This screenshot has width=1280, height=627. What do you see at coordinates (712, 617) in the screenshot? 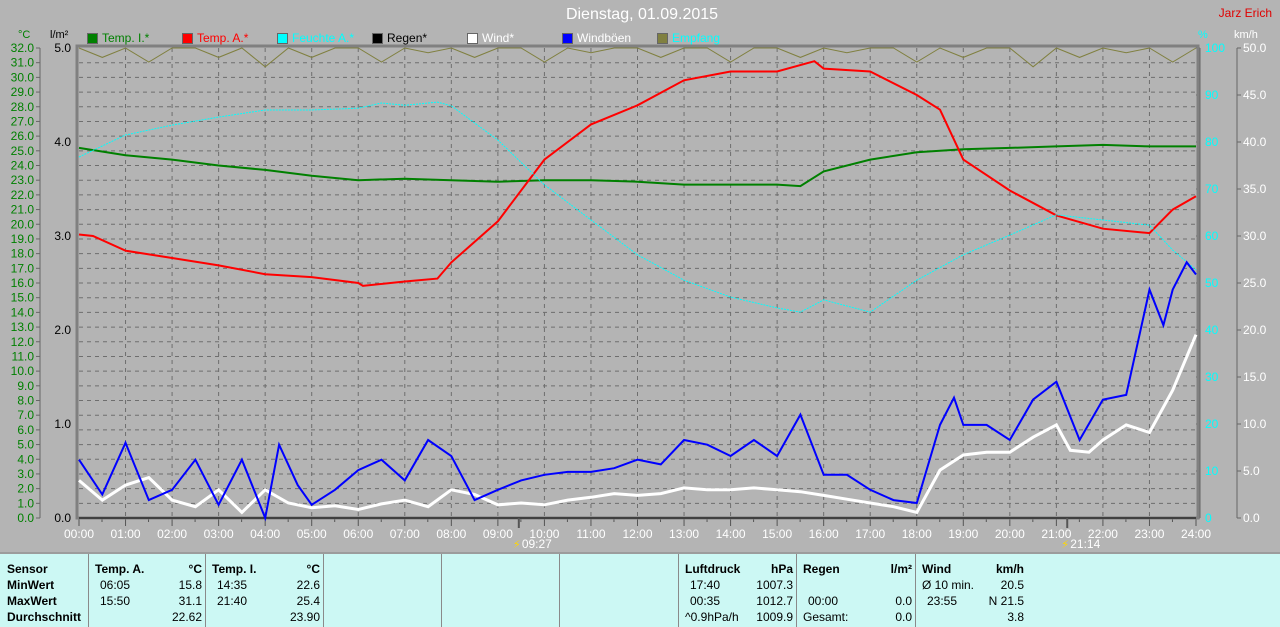
I see `pressure-trend: ^0.9hPa/h` at bounding box center [712, 617].